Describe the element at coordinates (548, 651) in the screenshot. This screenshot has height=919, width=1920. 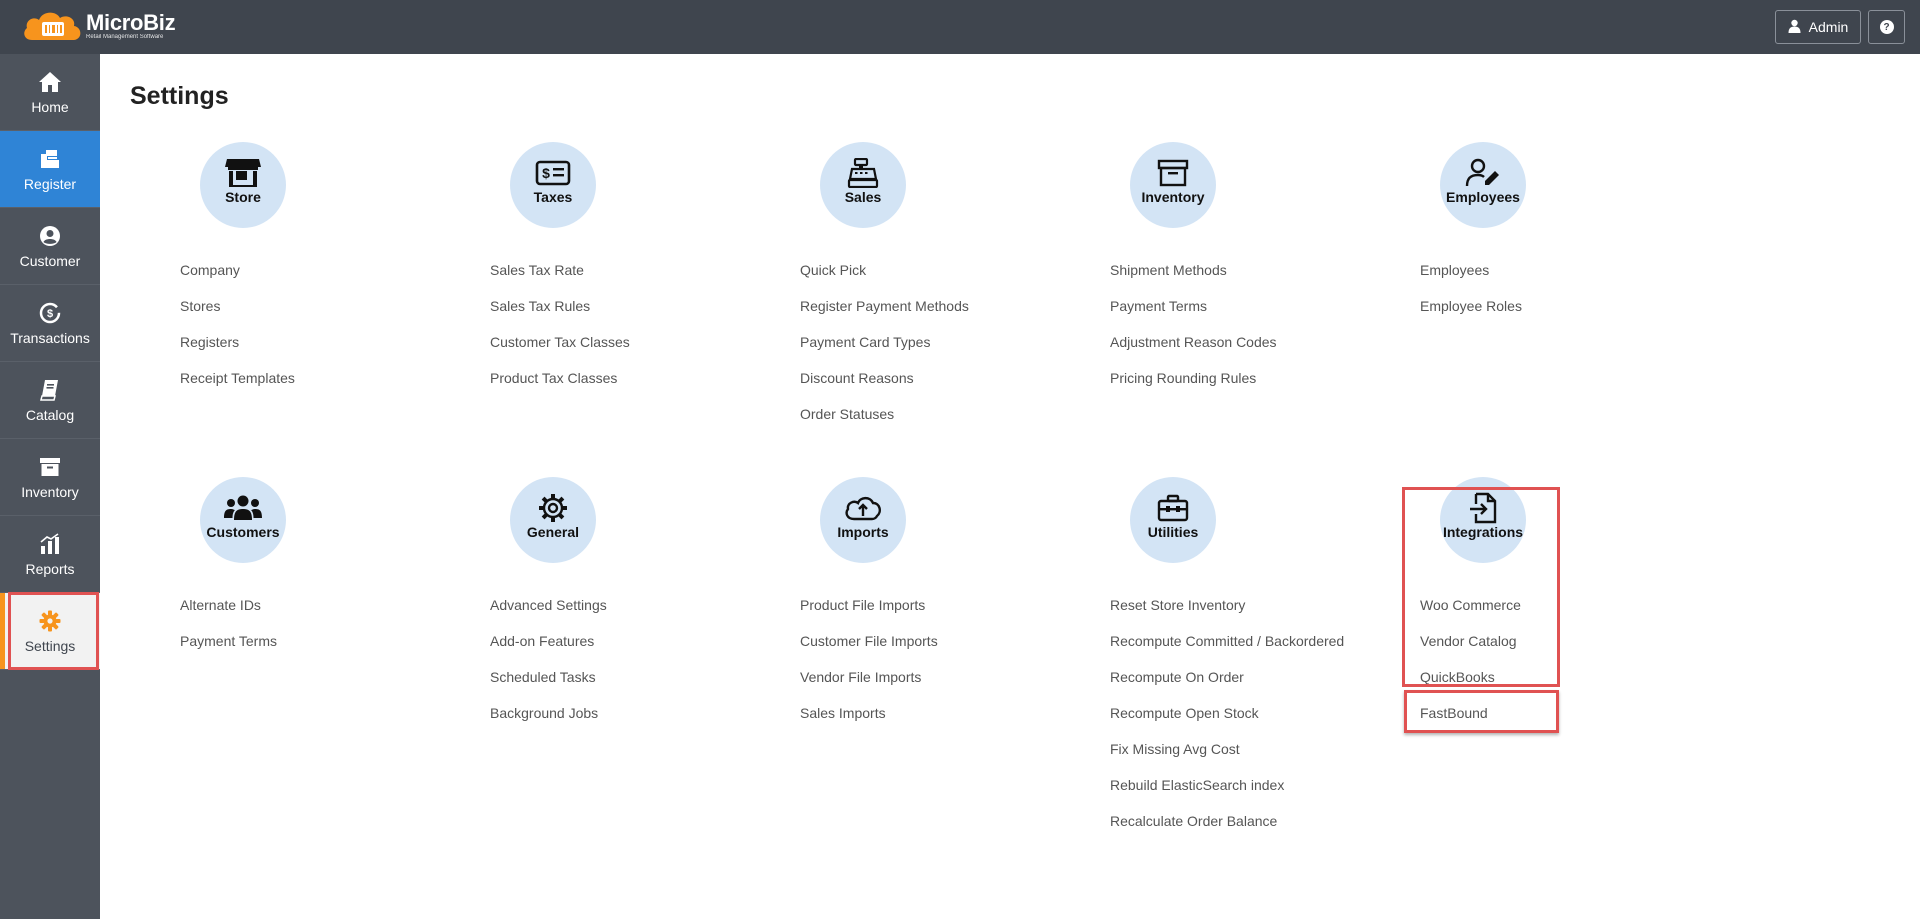
I see `link-add-on-features: Add-on Features` at that location.